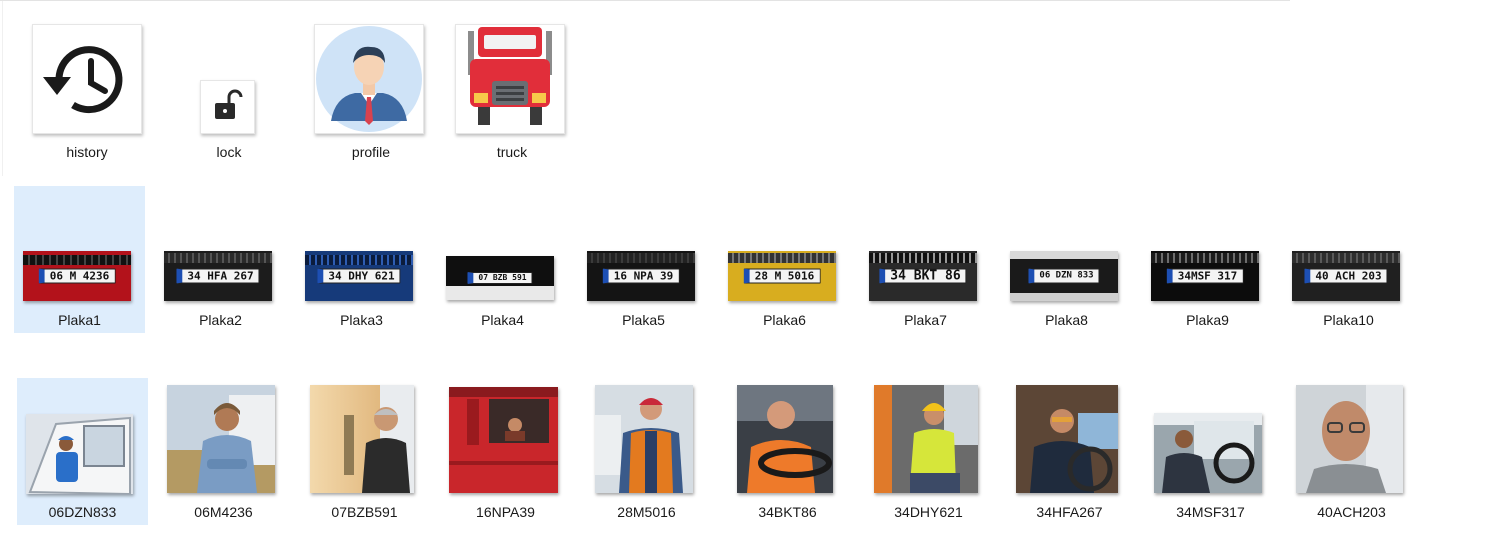 The height and width of the screenshot is (538, 1494). I want to click on file-label: 06M4236, so click(223, 512).